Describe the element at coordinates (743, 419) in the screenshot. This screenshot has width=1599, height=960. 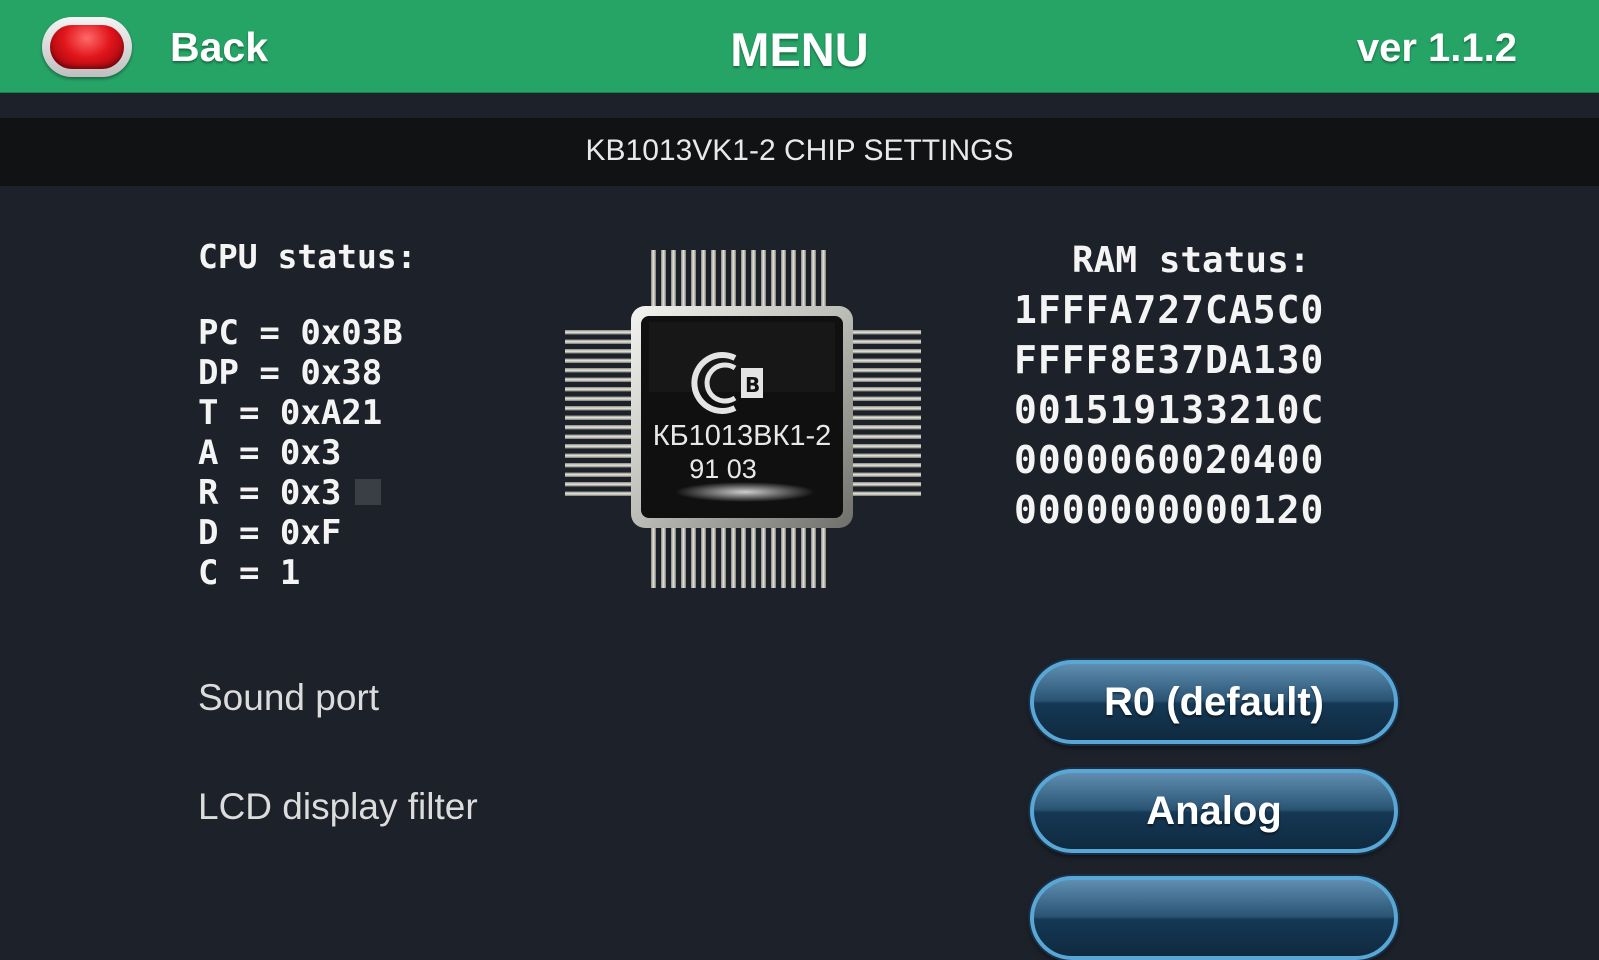
I see `chip-image: В КБ1013ВК1-2 91 03` at that location.